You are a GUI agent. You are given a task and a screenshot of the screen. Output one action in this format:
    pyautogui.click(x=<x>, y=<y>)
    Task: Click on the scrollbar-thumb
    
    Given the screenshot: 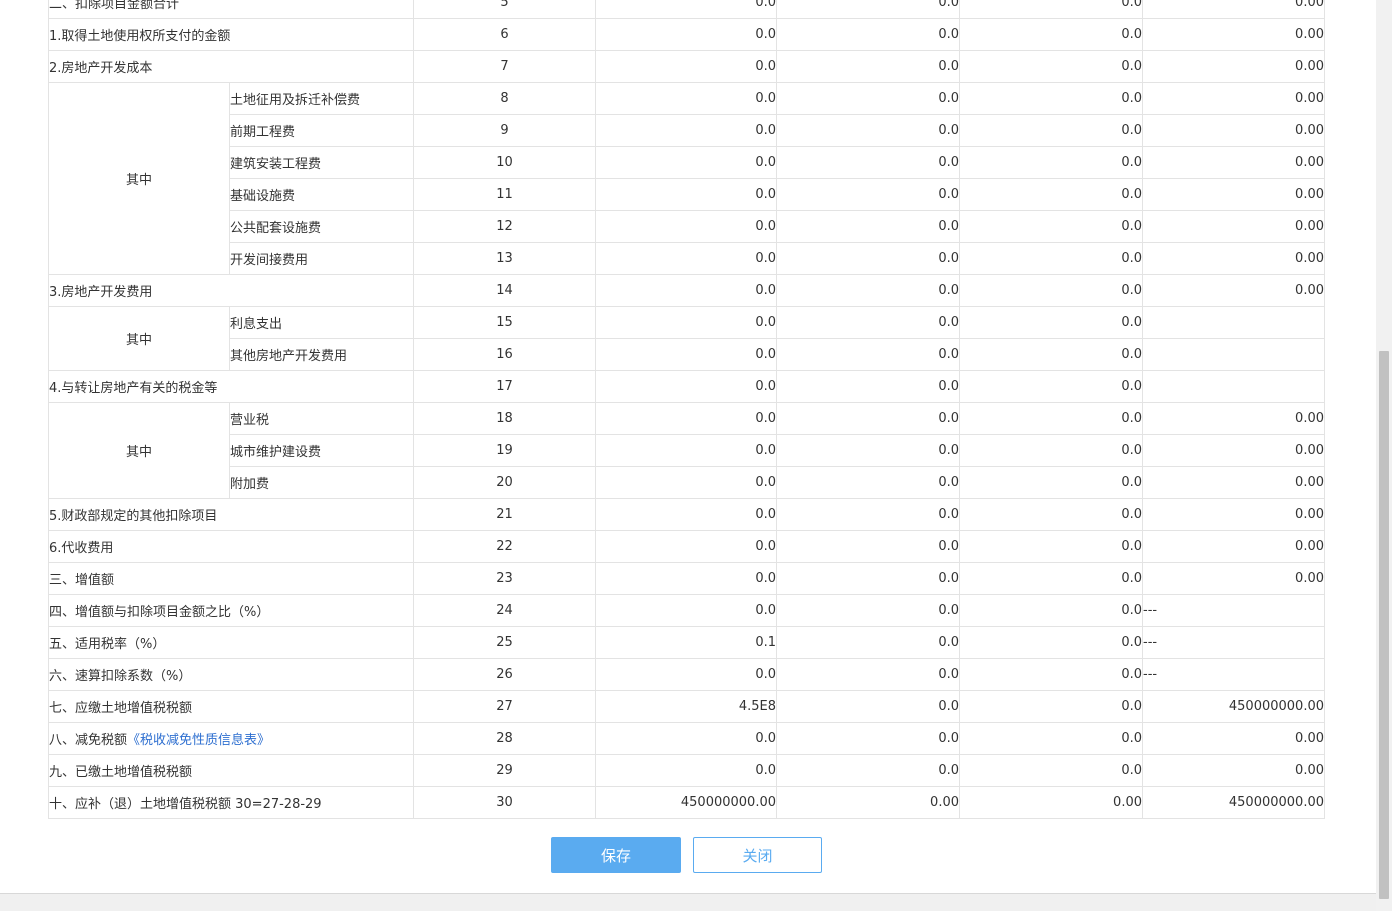 What is the action you would take?
    pyautogui.click(x=1384, y=625)
    